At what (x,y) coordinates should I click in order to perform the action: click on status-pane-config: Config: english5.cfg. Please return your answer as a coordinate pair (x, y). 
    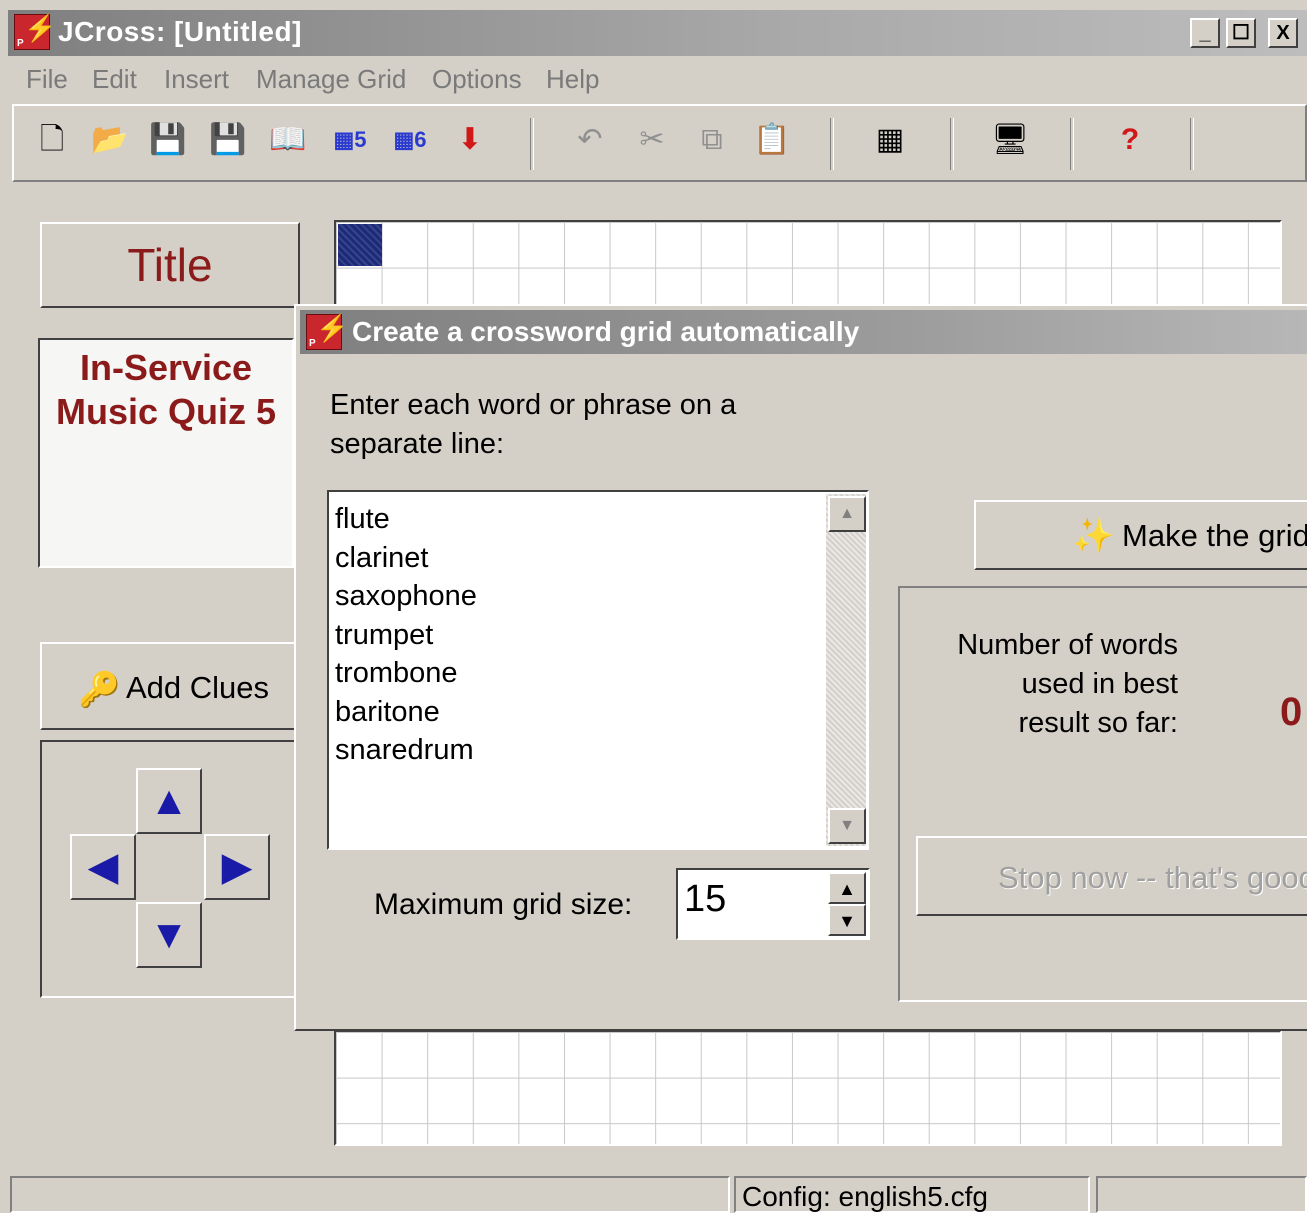
    Looking at the image, I should click on (912, 1194).